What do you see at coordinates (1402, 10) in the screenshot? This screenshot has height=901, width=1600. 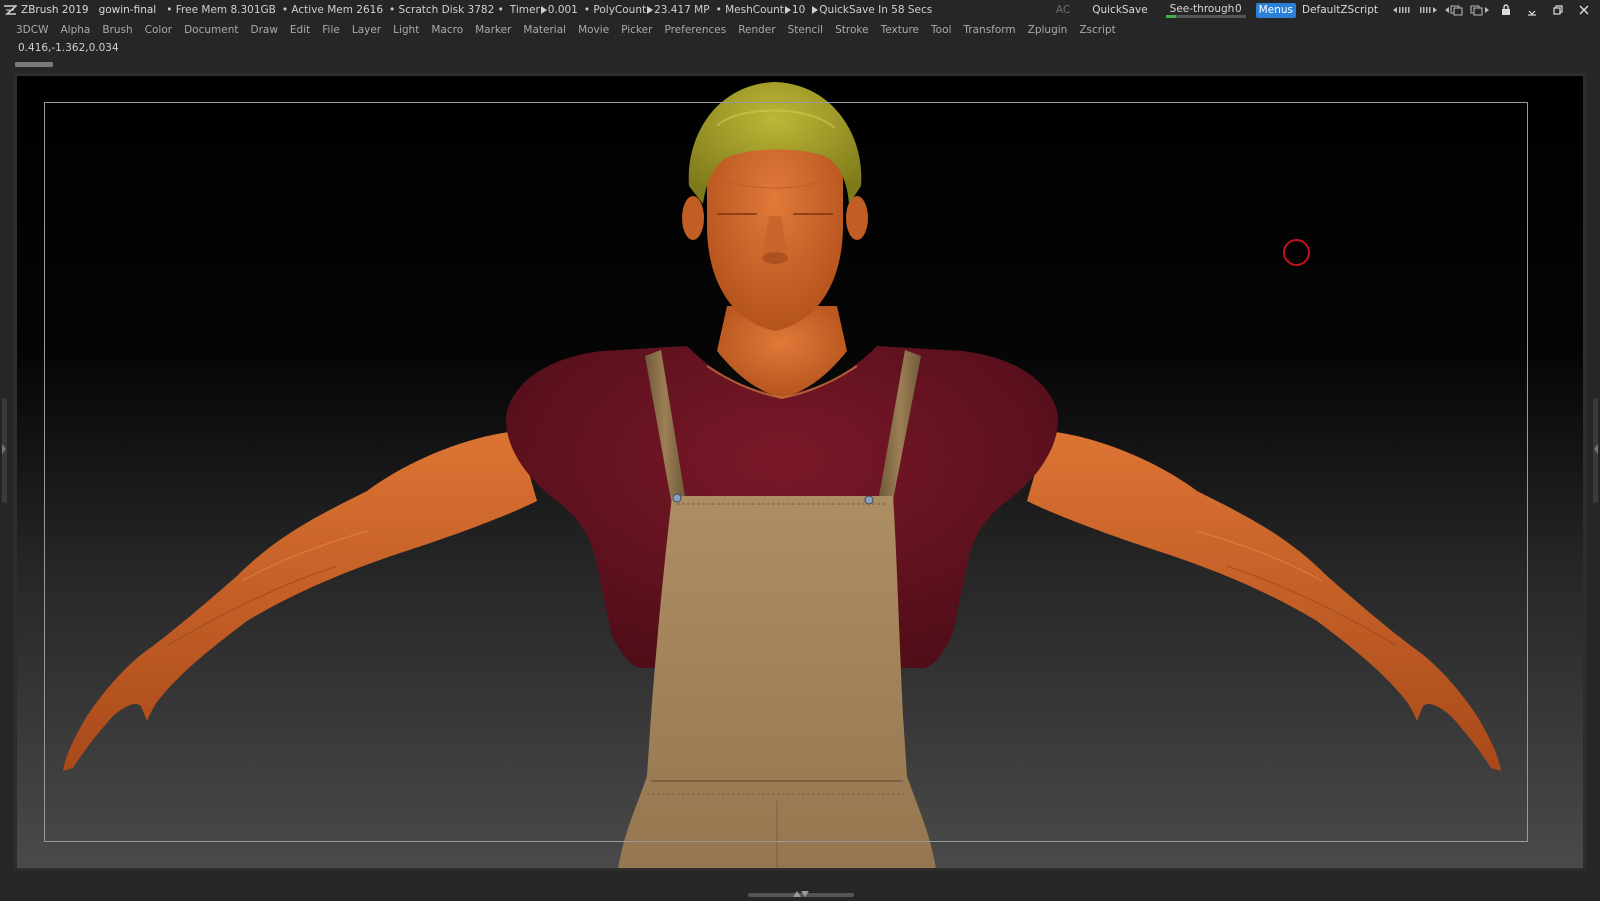 I see `tray-collapse-icon` at bounding box center [1402, 10].